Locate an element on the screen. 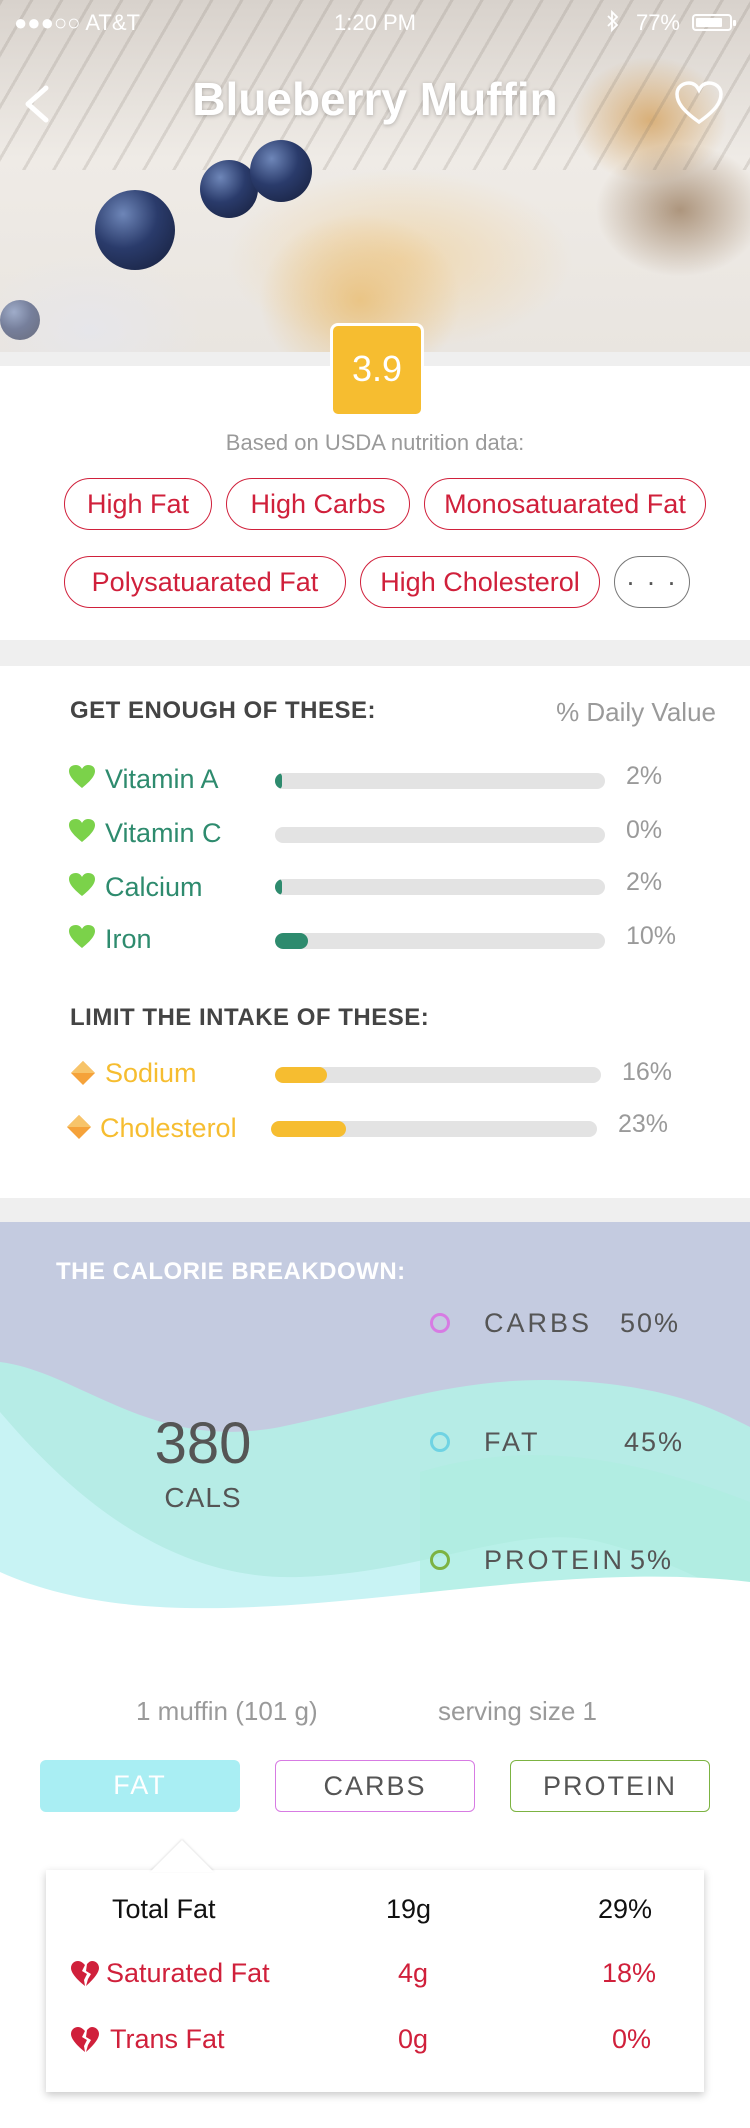  more-tags-button: · · · is located at coordinates (652, 582).